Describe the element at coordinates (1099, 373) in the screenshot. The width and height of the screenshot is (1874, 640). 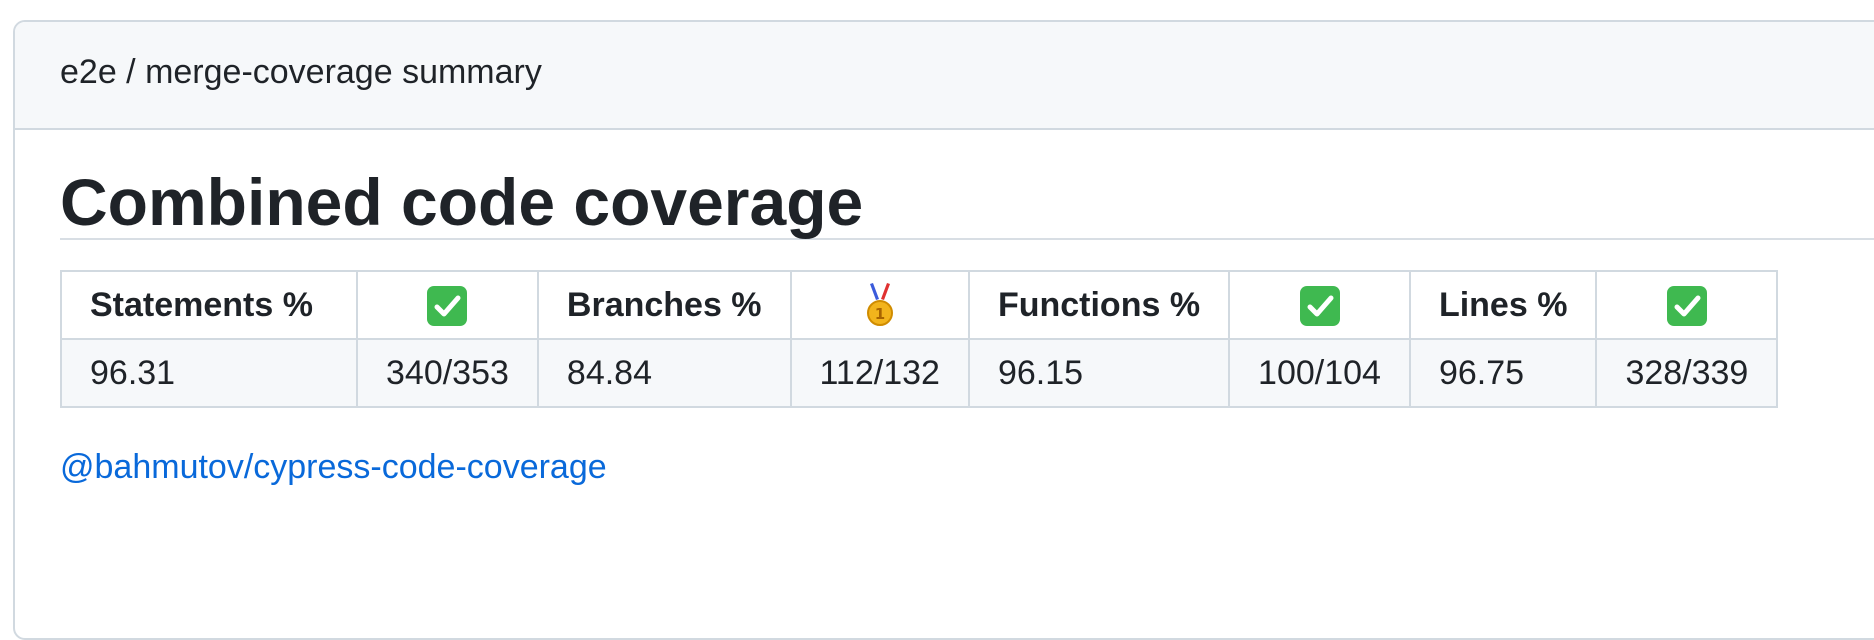
I see `functions-pct: 96.15` at that location.